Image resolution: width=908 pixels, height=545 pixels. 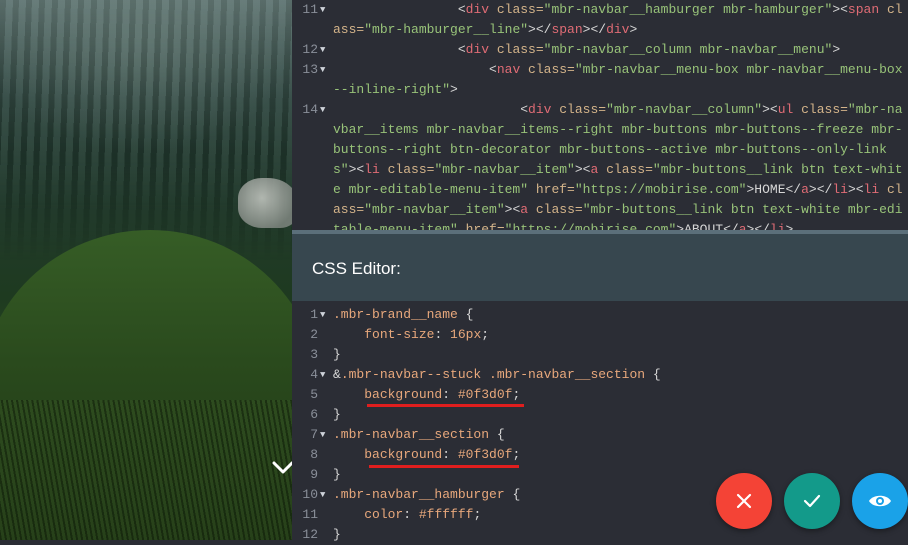 What do you see at coordinates (508, 69) in the screenshot?
I see `code-token: nav` at bounding box center [508, 69].